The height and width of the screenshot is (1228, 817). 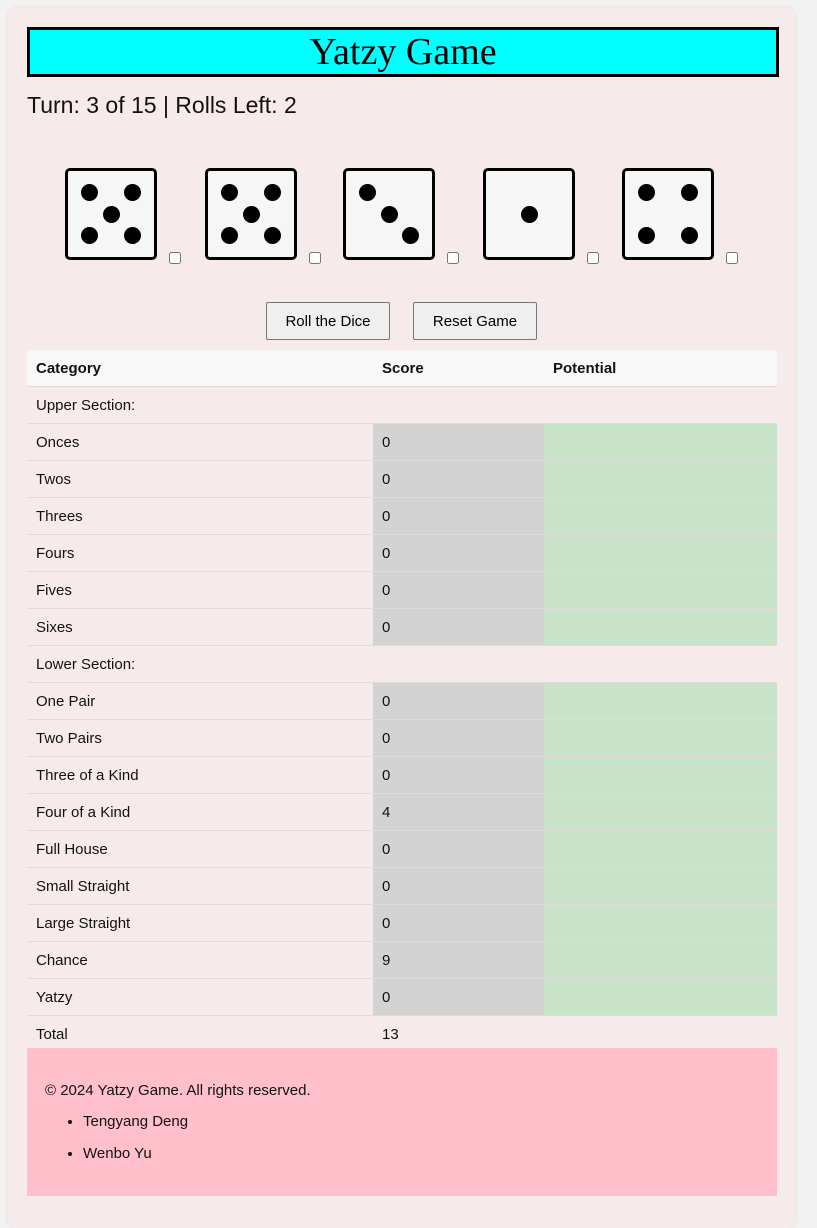 What do you see at coordinates (660, 1034) in the screenshot?
I see `total-empty` at bounding box center [660, 1034].